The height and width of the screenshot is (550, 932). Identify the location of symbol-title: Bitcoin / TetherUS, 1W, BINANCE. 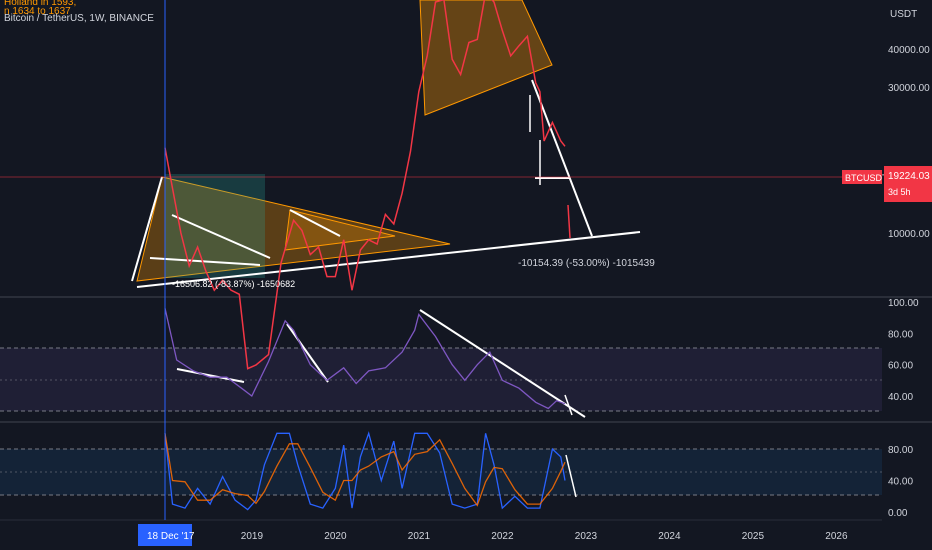
(79, 18).